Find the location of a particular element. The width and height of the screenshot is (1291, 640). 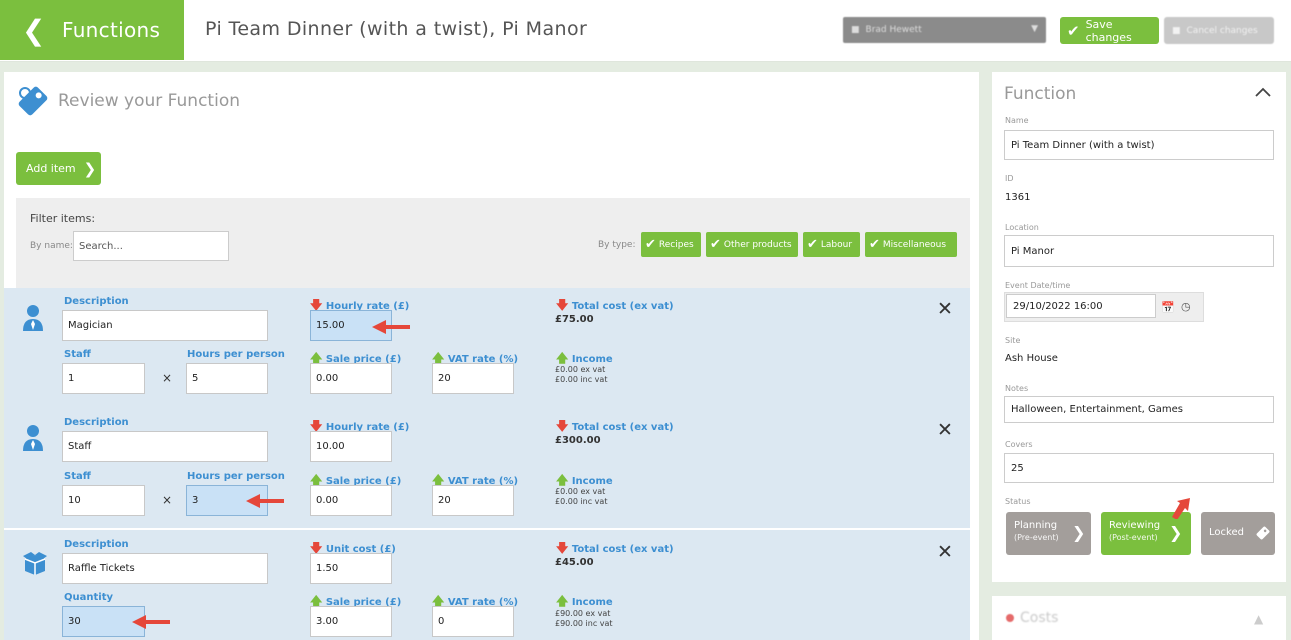

hours-per-person-input: 5 is located at coordinates (227, 378).